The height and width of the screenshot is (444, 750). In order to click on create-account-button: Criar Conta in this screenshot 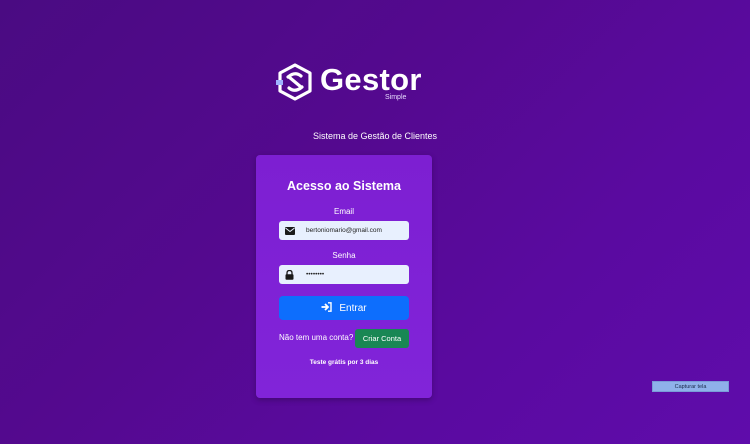, I will do `click(382, 338)`.